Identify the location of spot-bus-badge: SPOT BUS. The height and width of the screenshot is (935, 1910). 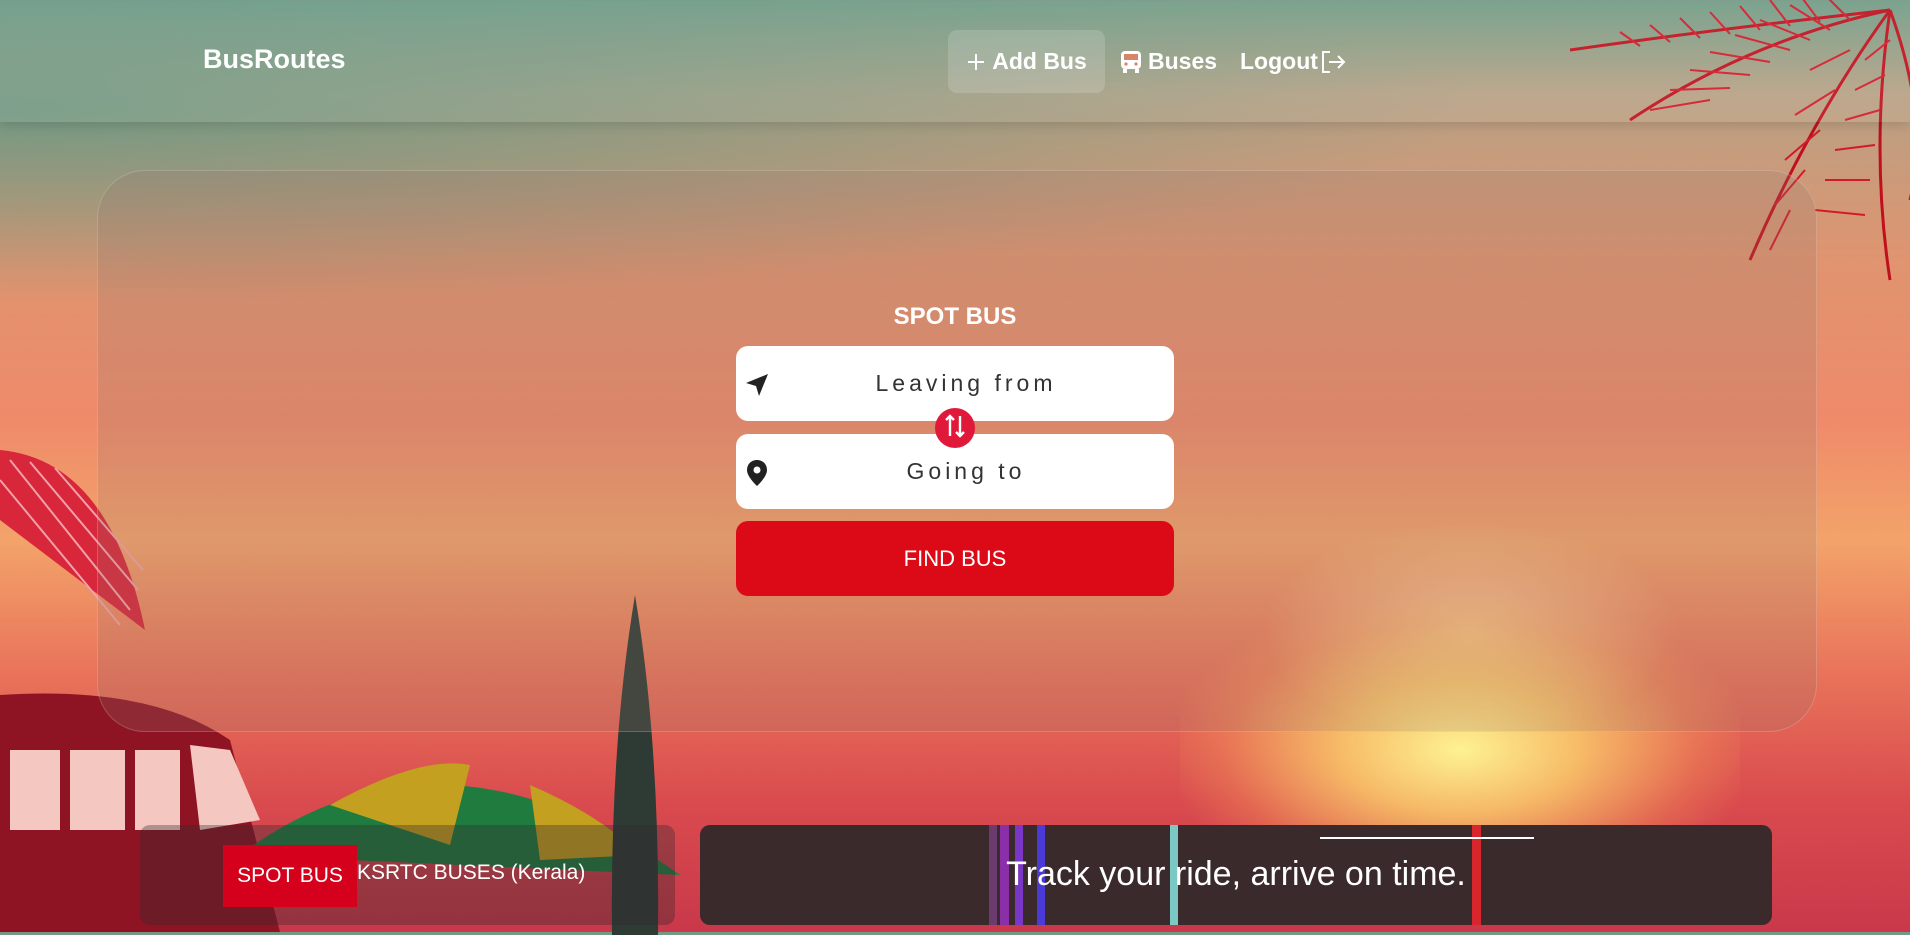
(290, 876).